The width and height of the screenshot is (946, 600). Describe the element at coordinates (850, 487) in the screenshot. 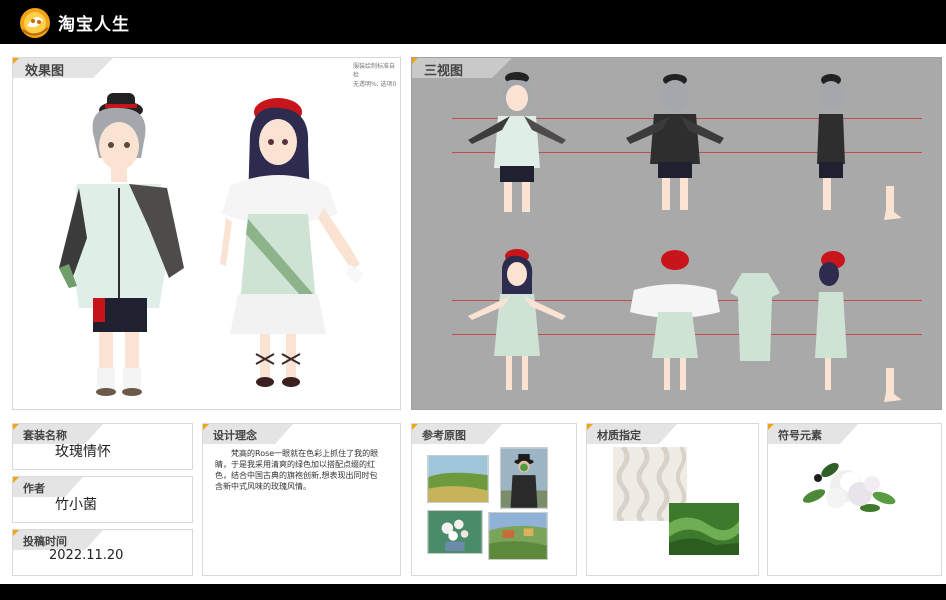

I see `rose-symbol-icon` at that location.